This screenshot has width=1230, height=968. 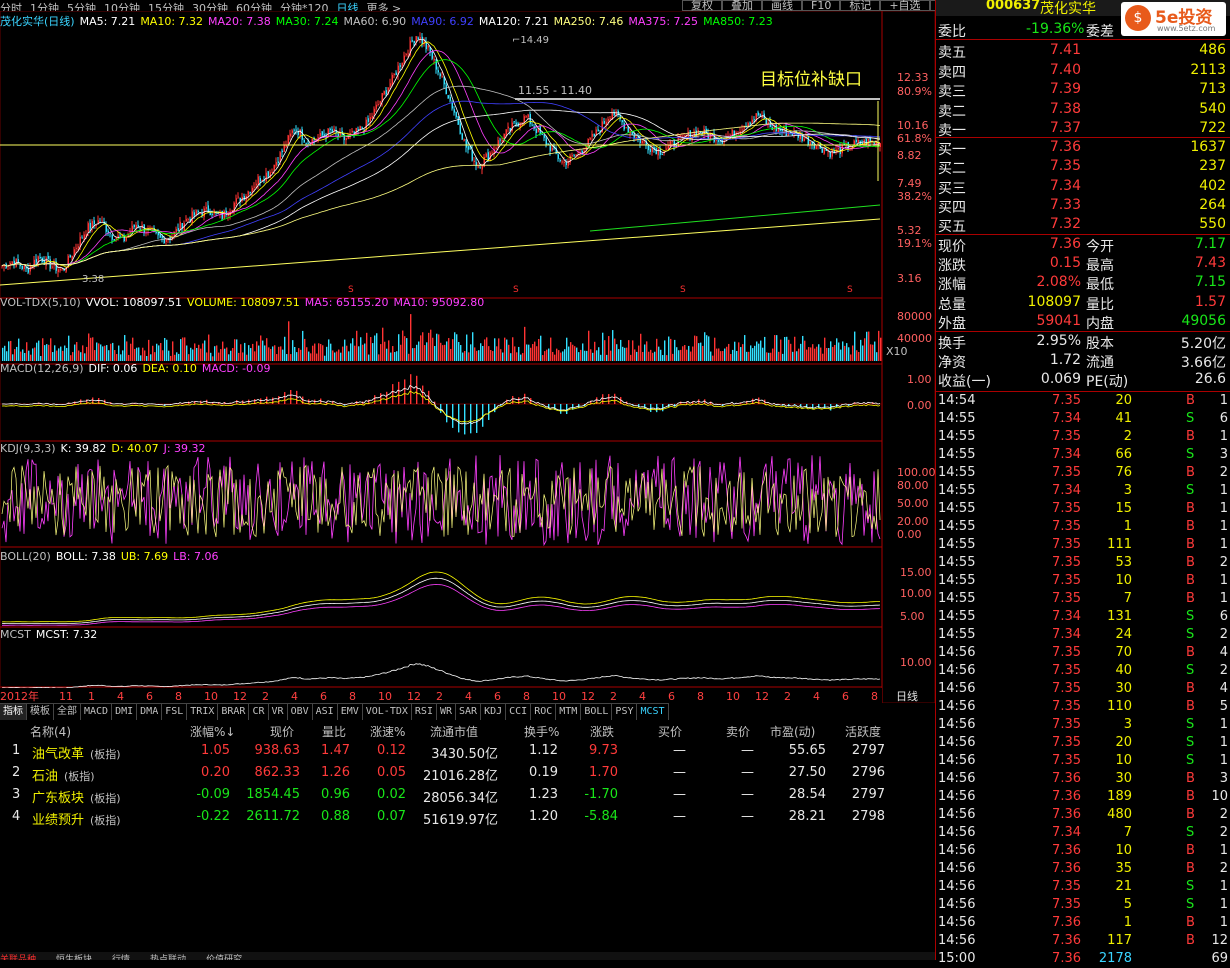 I want to click on indicator-tab: 模板, so click(x=40, y=711).